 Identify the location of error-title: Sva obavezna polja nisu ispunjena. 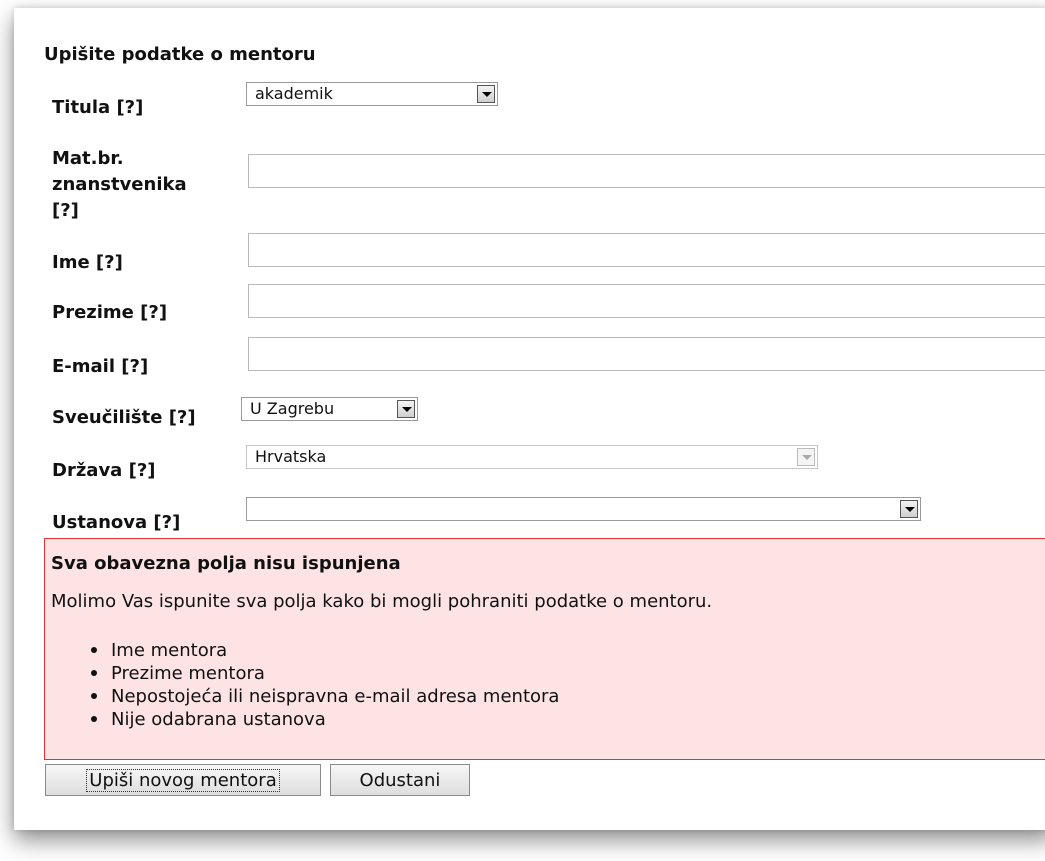
(226, 563).